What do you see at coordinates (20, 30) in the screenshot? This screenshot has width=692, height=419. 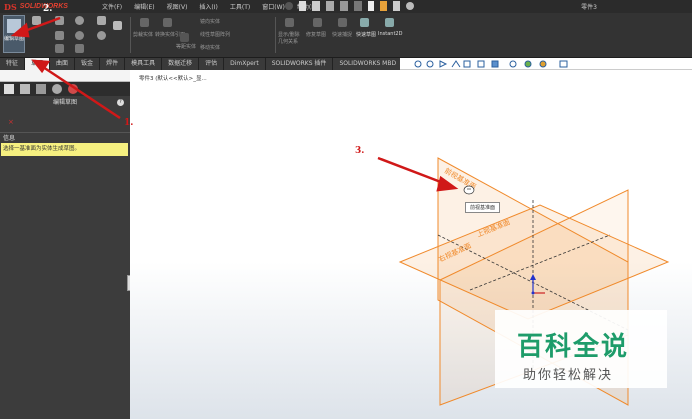 I see `arrow-2-head` at bounding box center [20, 30].